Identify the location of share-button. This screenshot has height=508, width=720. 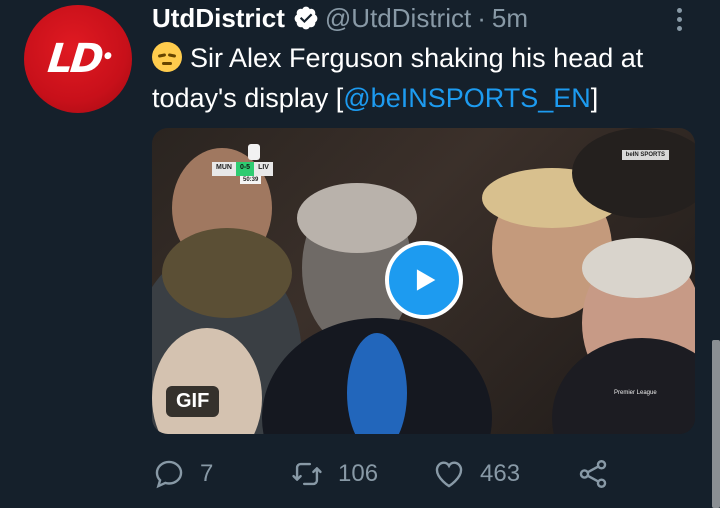
(593, 474).